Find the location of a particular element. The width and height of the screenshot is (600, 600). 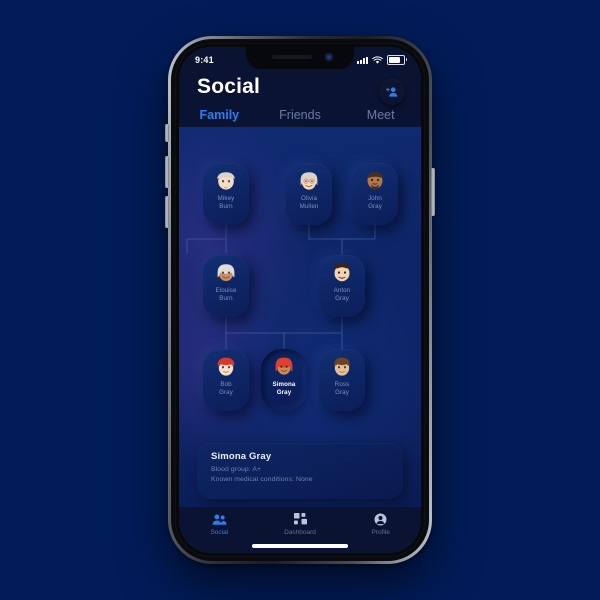

volume-up-button is located at coordinates (167, 172).